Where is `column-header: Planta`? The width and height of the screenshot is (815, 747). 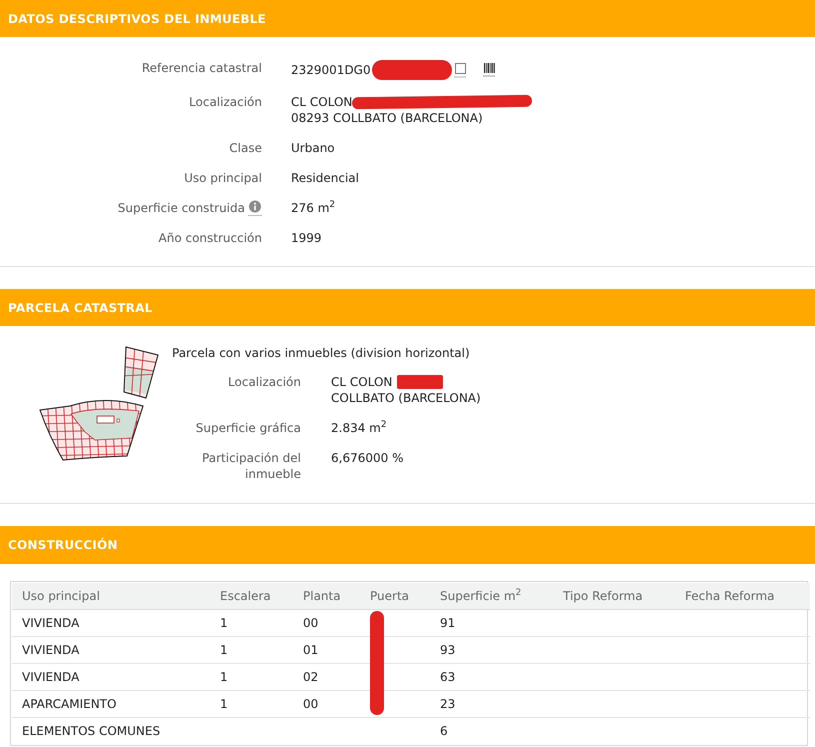 column-header: Planta is located at coordinates (326, 596).